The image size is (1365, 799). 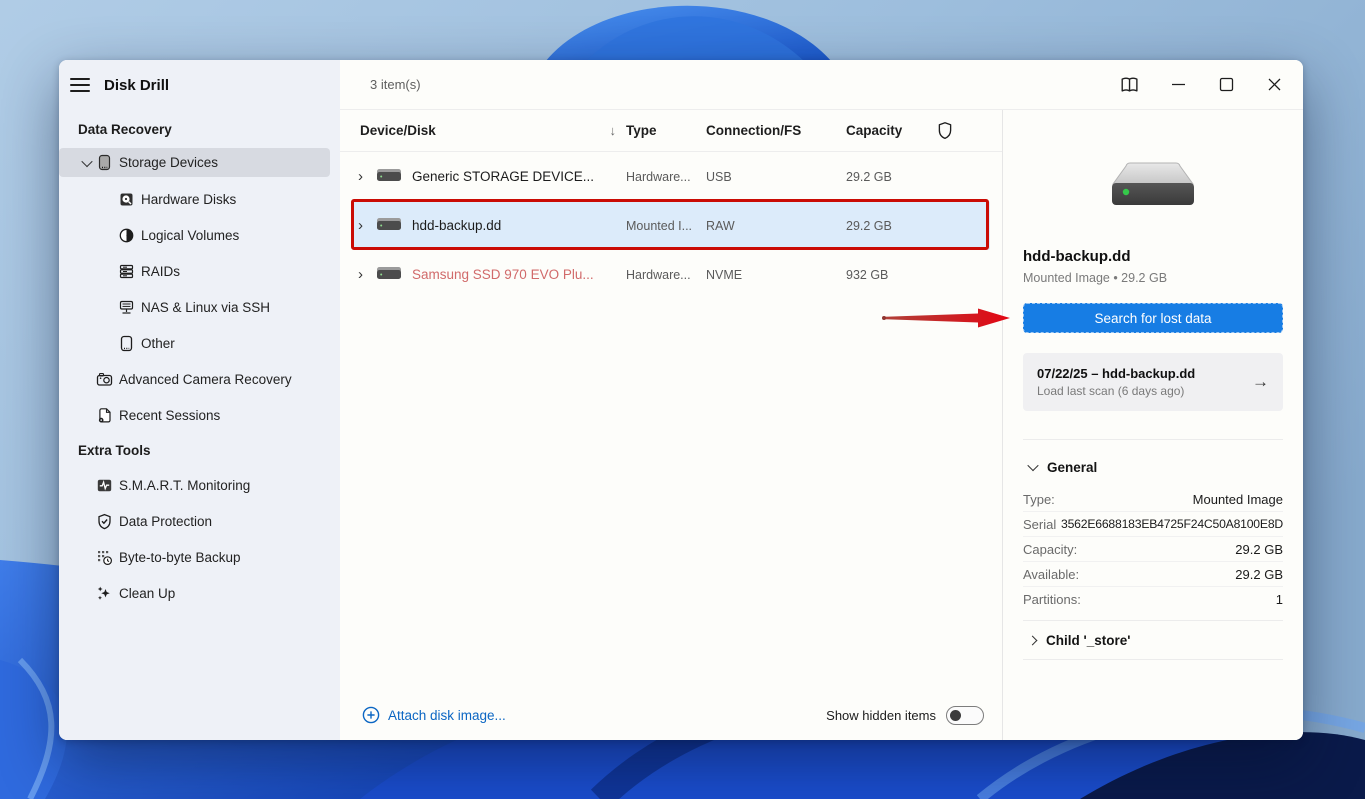 I want to click on sidebar-item-hardware-disks: Hardware Disks, so click(x=199, y=199).